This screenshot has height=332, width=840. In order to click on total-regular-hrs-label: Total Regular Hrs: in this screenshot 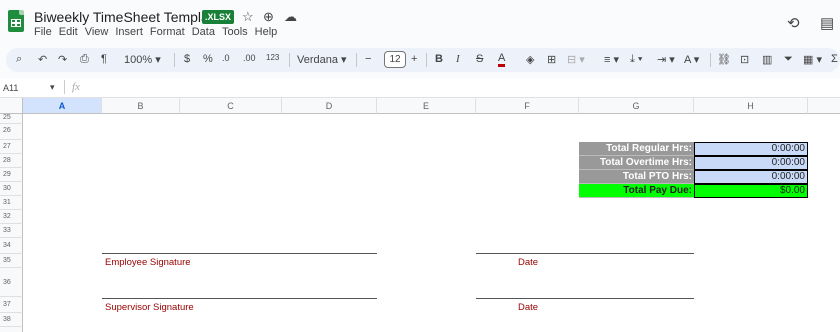, I will do `click(636, 149)`.